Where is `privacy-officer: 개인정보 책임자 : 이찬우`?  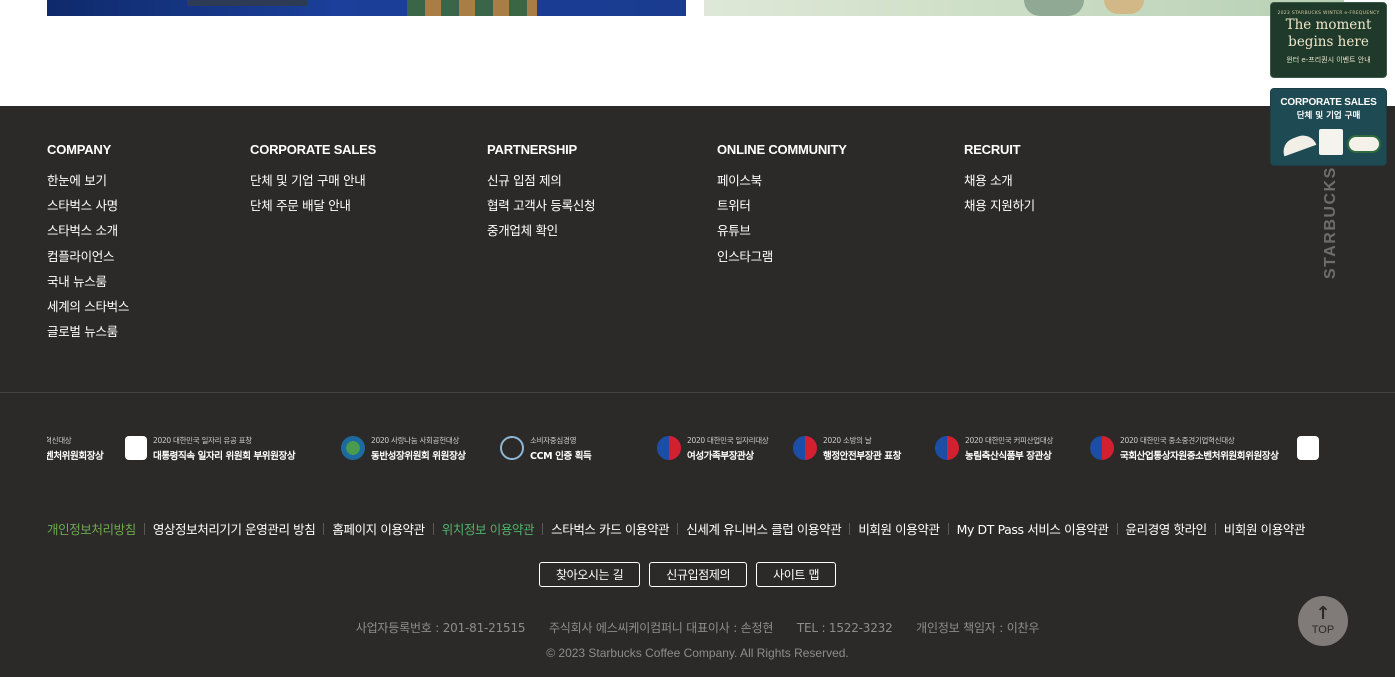
privacy-officer: 개인정보 책임자 : 이찬우 is located at coordinates (978, 628).